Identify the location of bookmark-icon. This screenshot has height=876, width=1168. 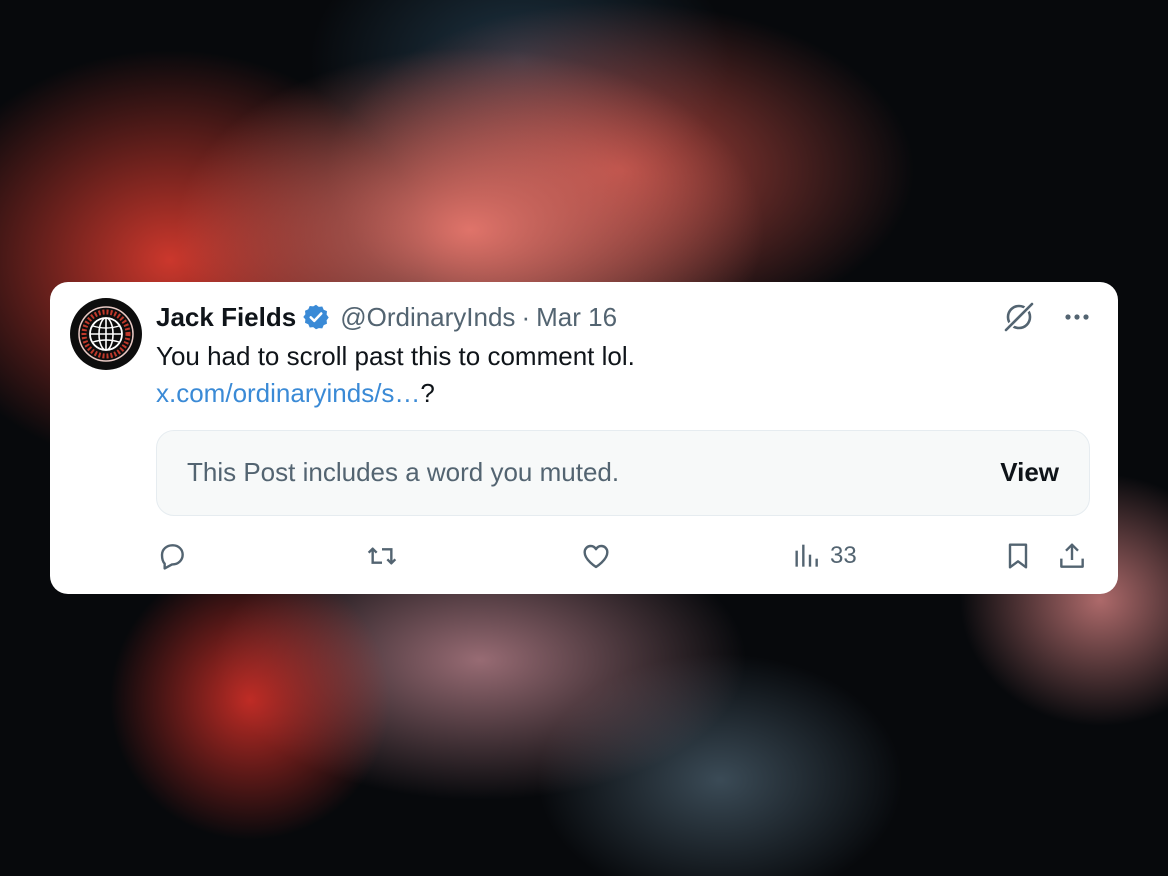
(1018, 556).